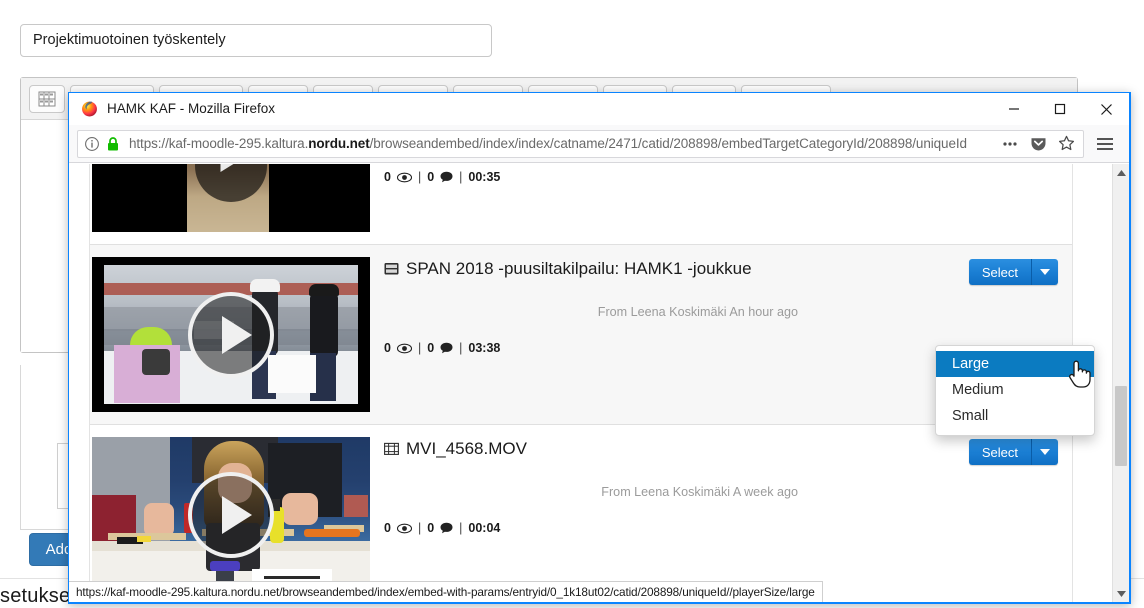  Describe the element at coordinates (191, 108) in the screenshot. I see `window-title: HAMK KAF - Mozilla Firefox` at that location.